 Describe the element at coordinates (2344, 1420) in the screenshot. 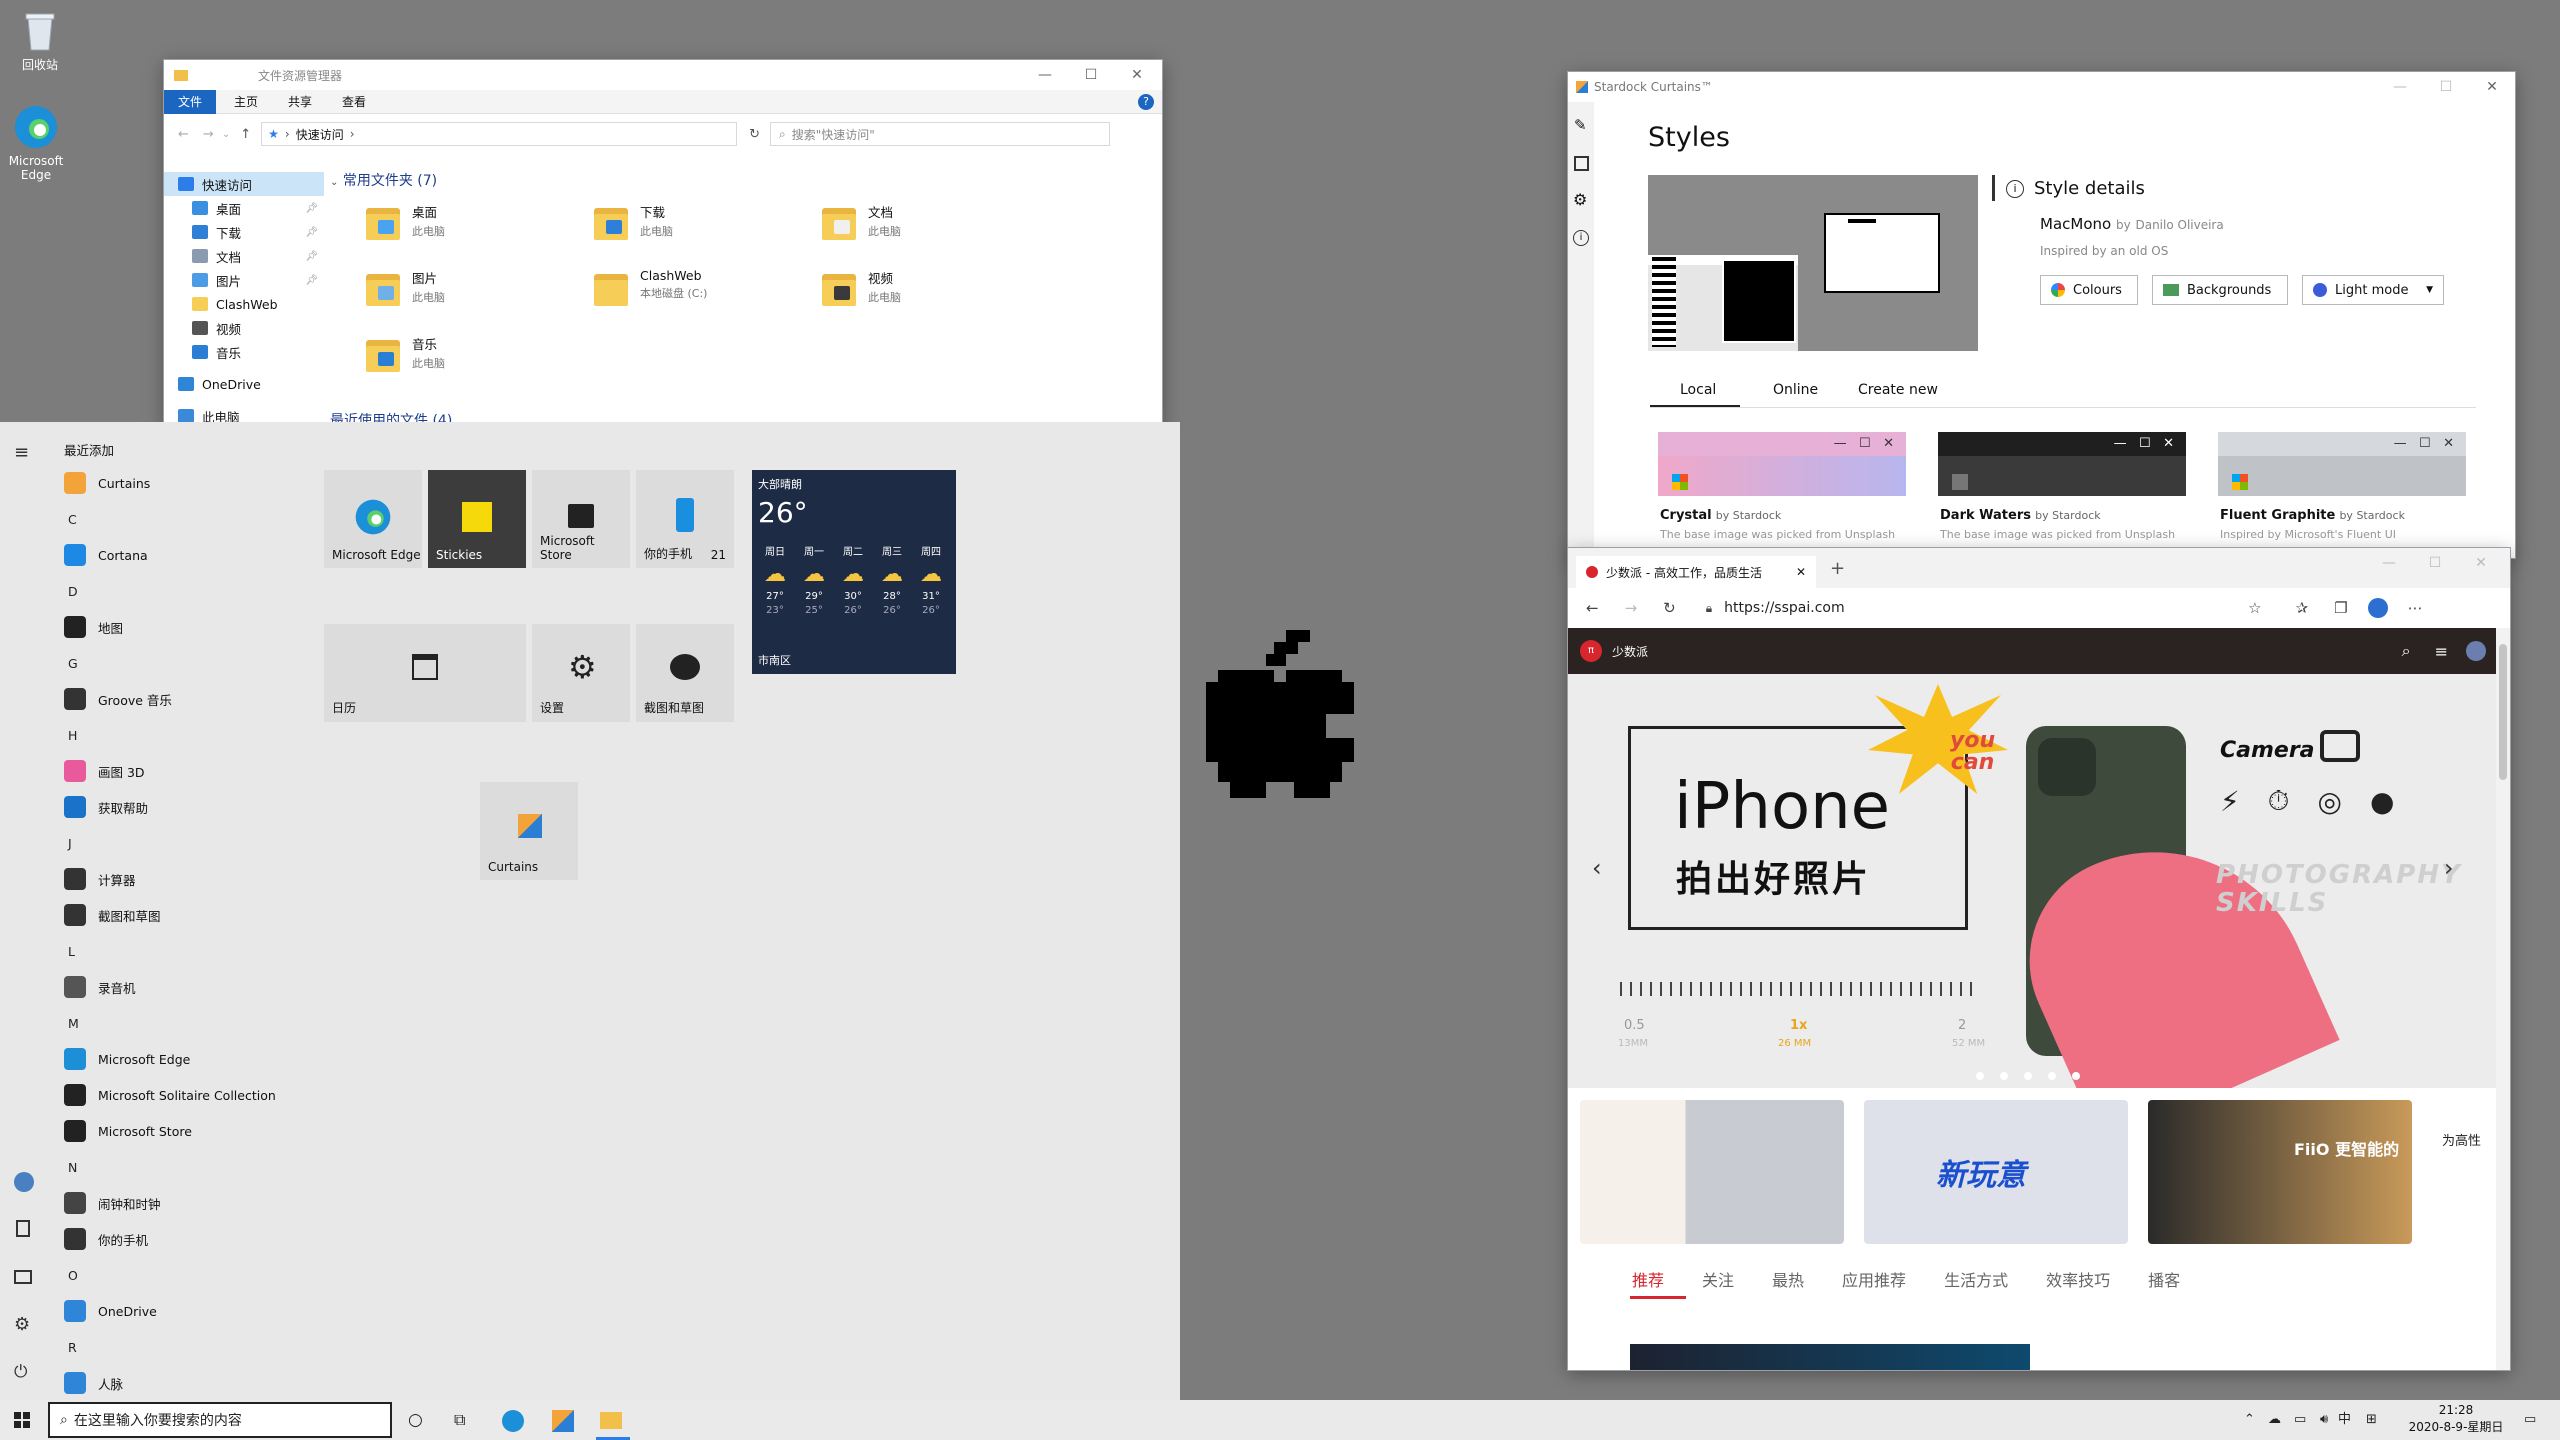

I see `ime-indicator: 中` at that location.